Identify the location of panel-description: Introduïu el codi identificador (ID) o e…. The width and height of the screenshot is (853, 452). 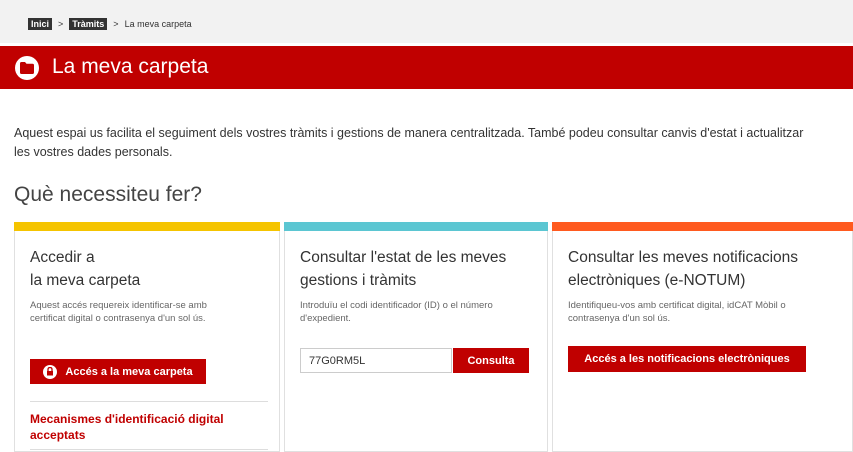
(396, 312).